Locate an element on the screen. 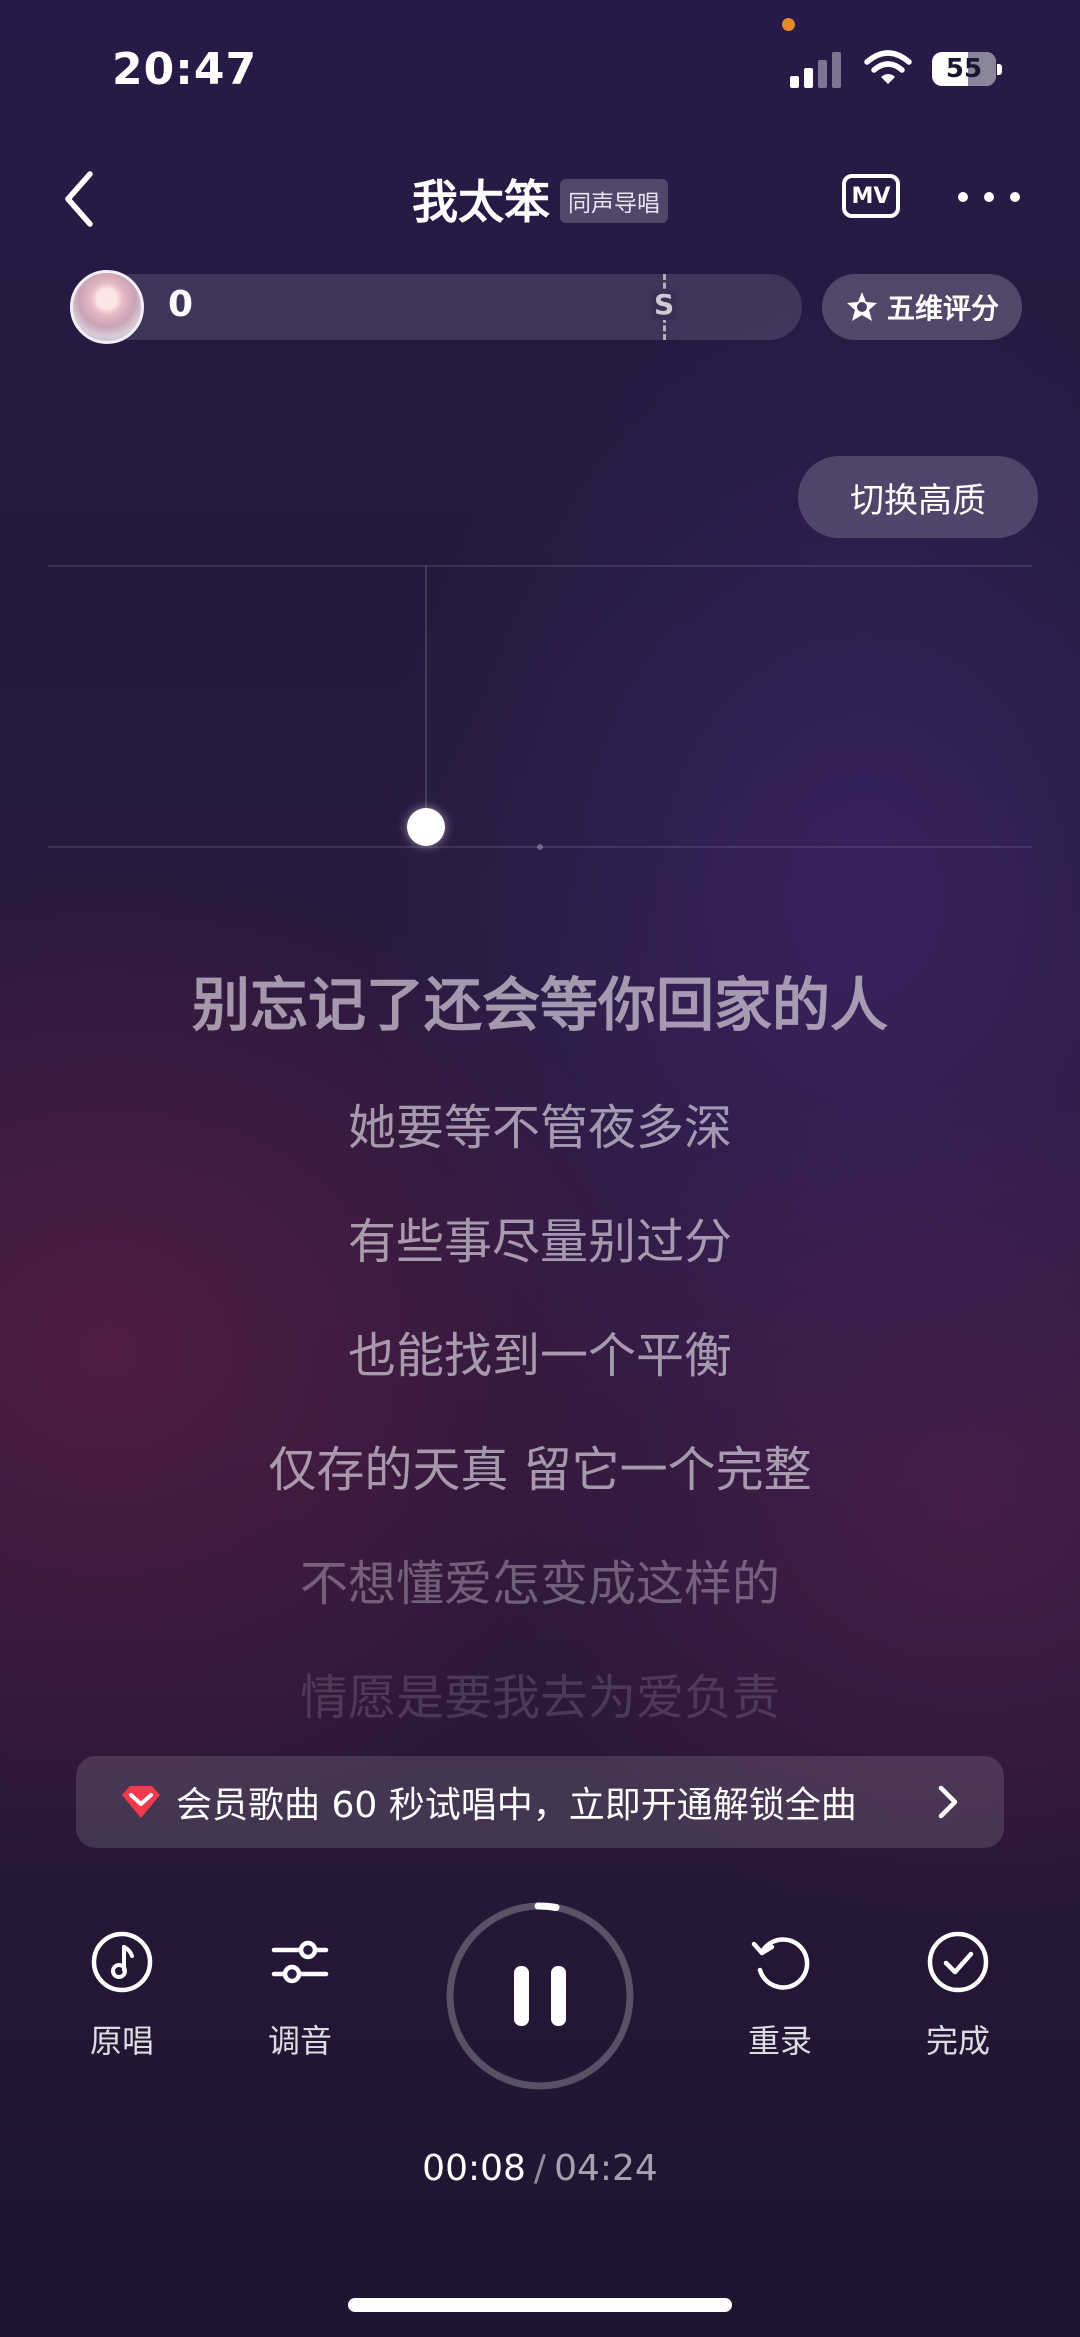 The height and width of the screenshot is (2337, 1080). guide-vocal-badge: 同声导唱 is located at coordinates (614, 201).